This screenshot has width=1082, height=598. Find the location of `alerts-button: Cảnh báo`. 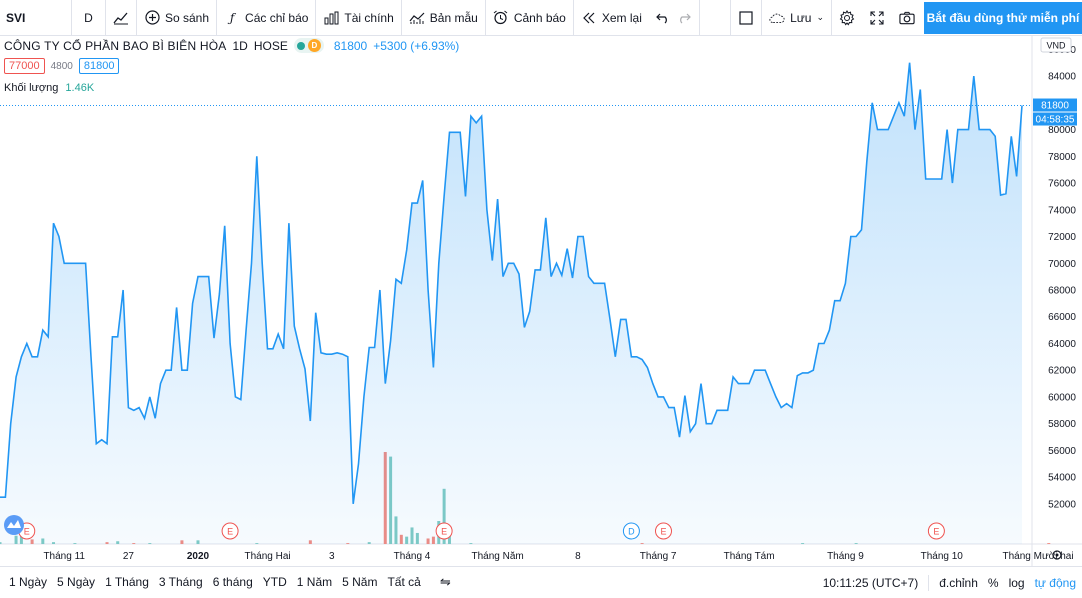

alerts-button: Cảnh báo is located at coordinates (530, 18).